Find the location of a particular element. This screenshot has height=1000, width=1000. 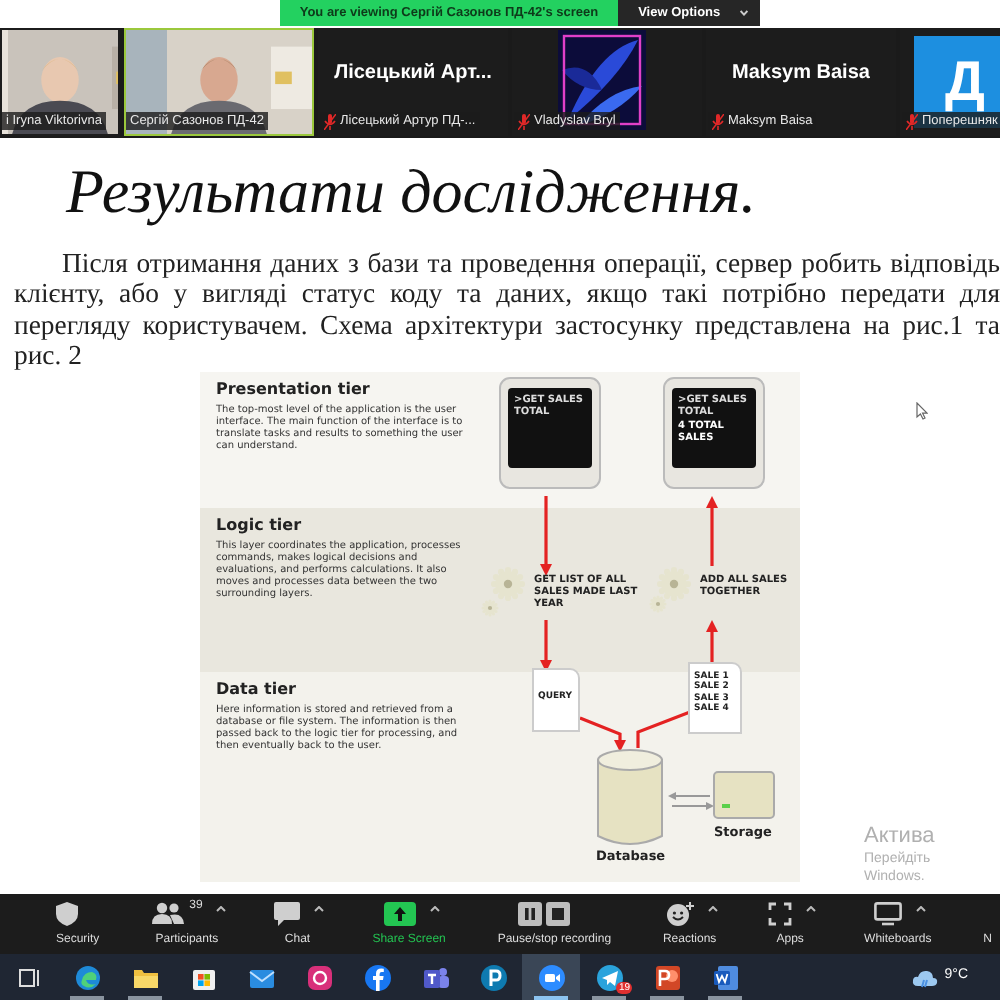

video-app-icon is located at coordinates (551, 977).